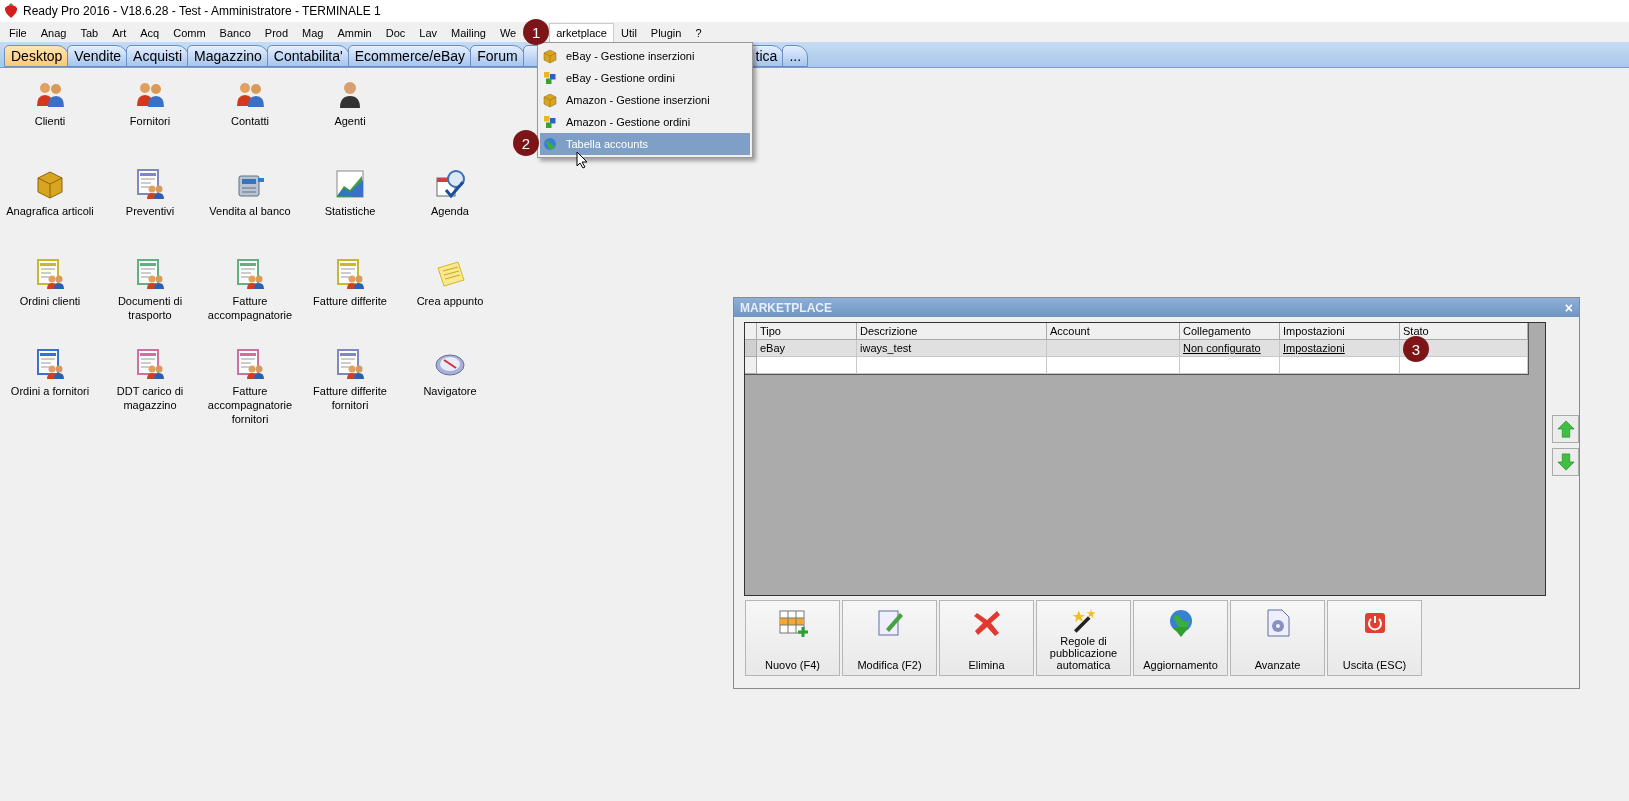 The image size is (1629, 801). Describe the element at coordinates (228, 56) in the screenshot. I see `tab: Magazzino` at that location.